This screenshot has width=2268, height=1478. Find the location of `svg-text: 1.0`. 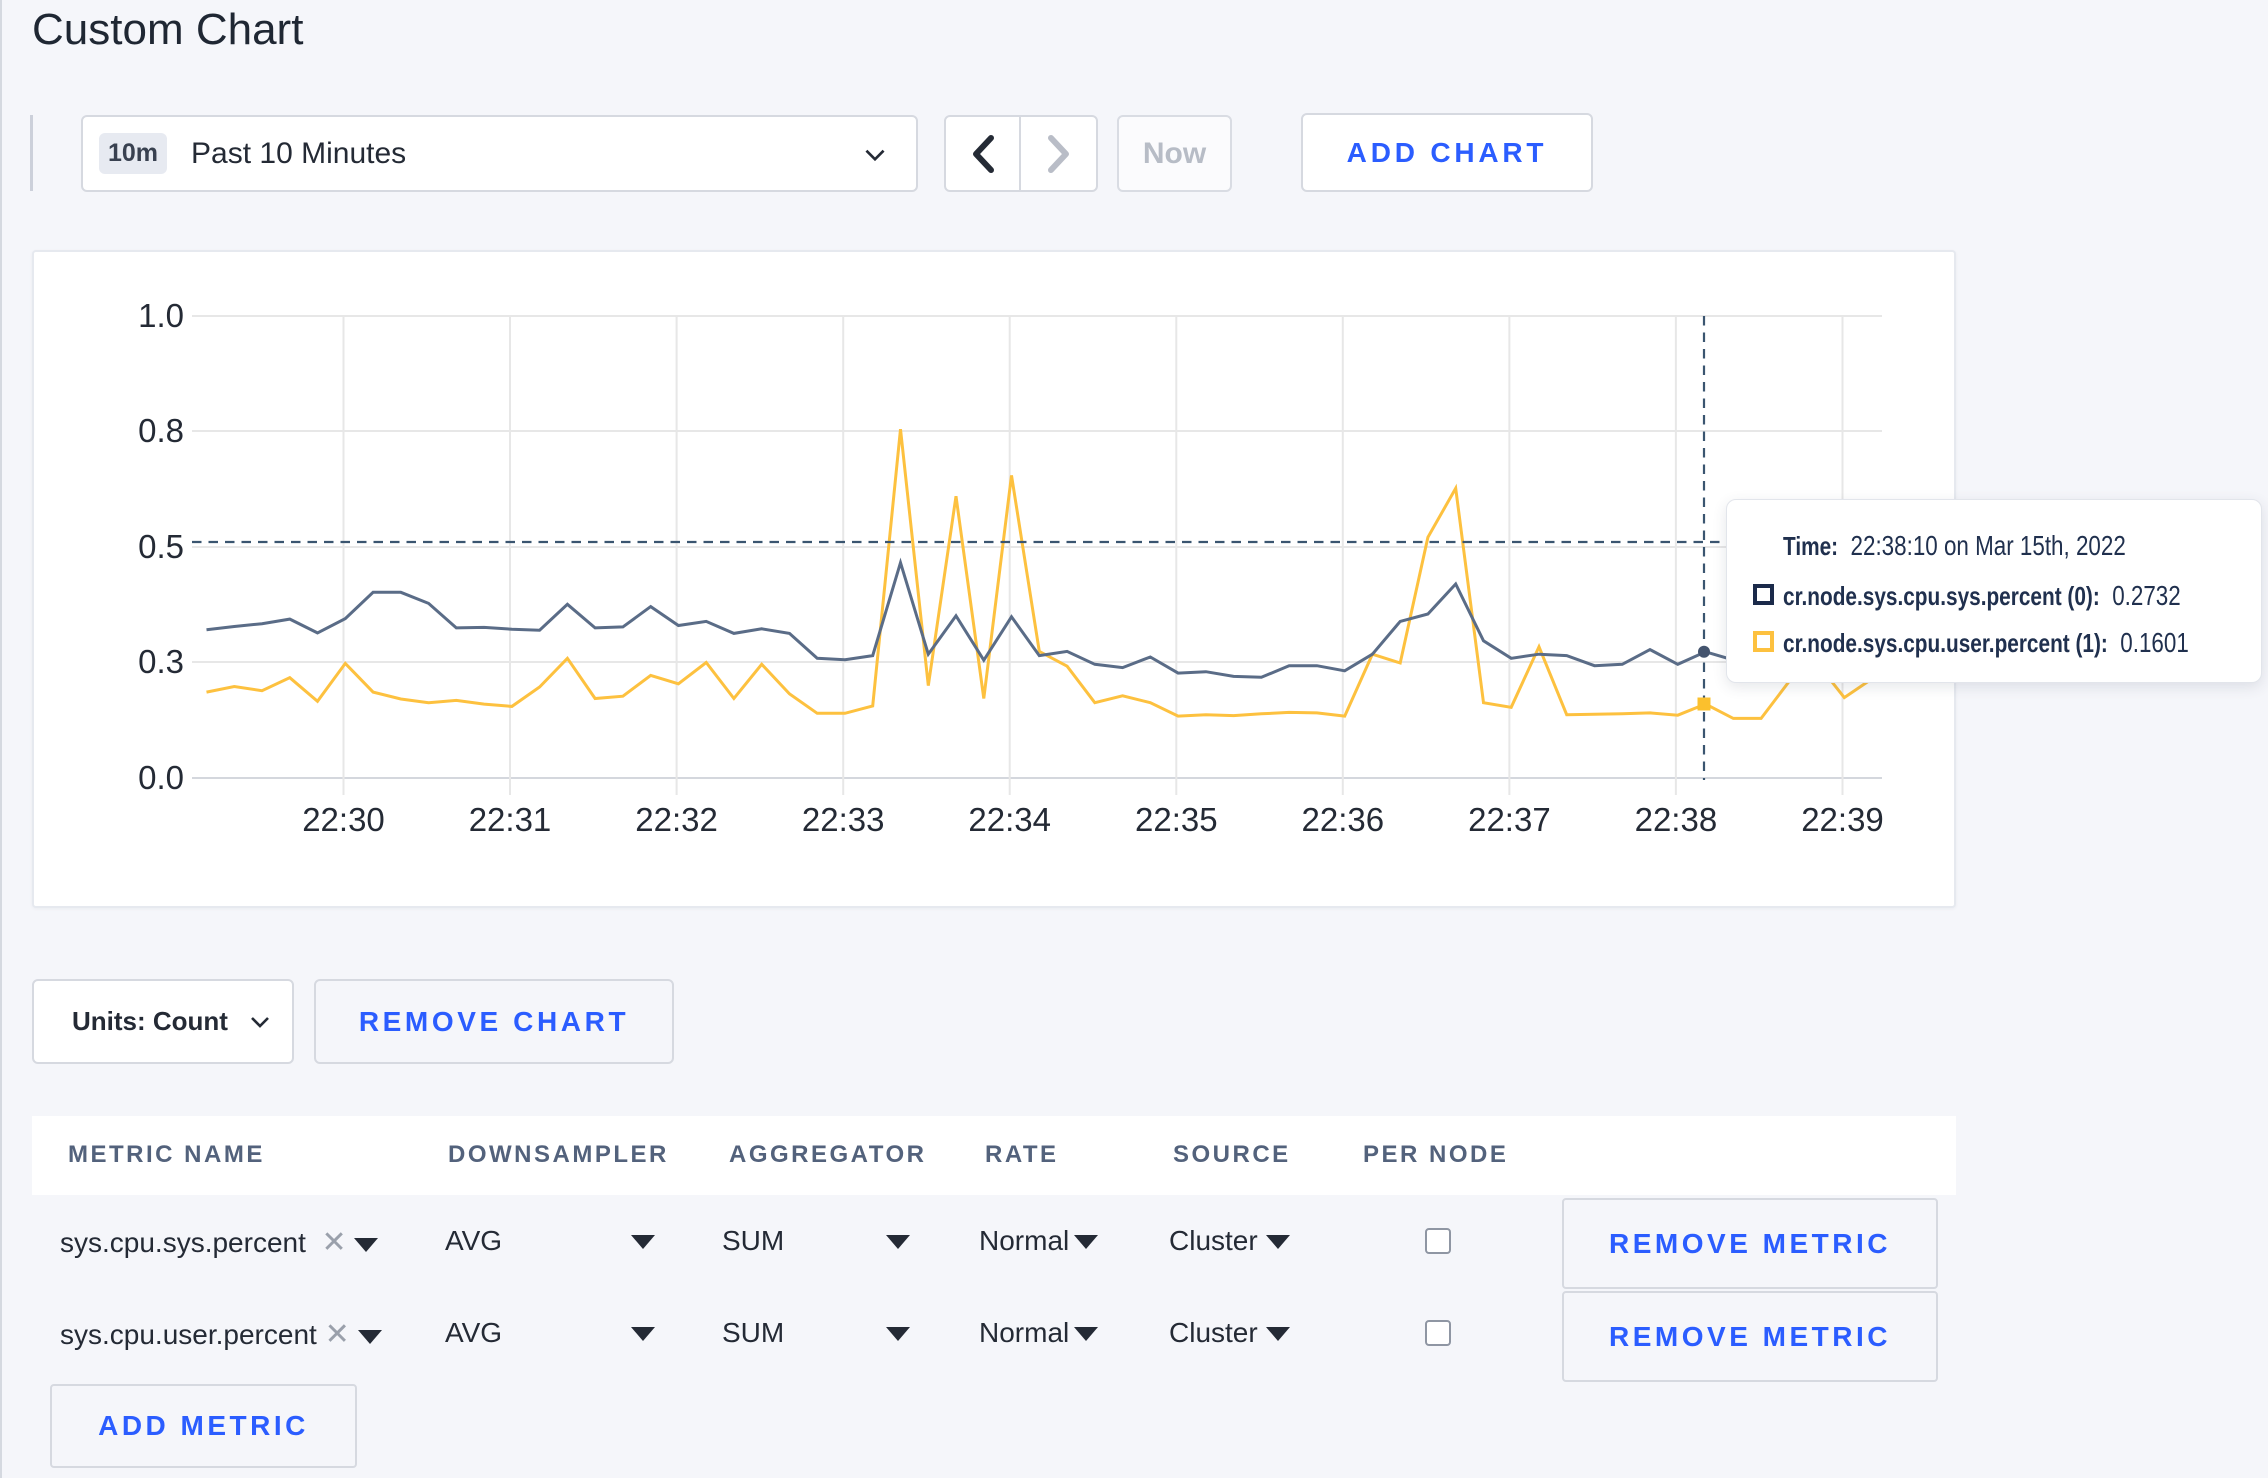

svg-text: 1.0 is located at coordinates (161, 315).